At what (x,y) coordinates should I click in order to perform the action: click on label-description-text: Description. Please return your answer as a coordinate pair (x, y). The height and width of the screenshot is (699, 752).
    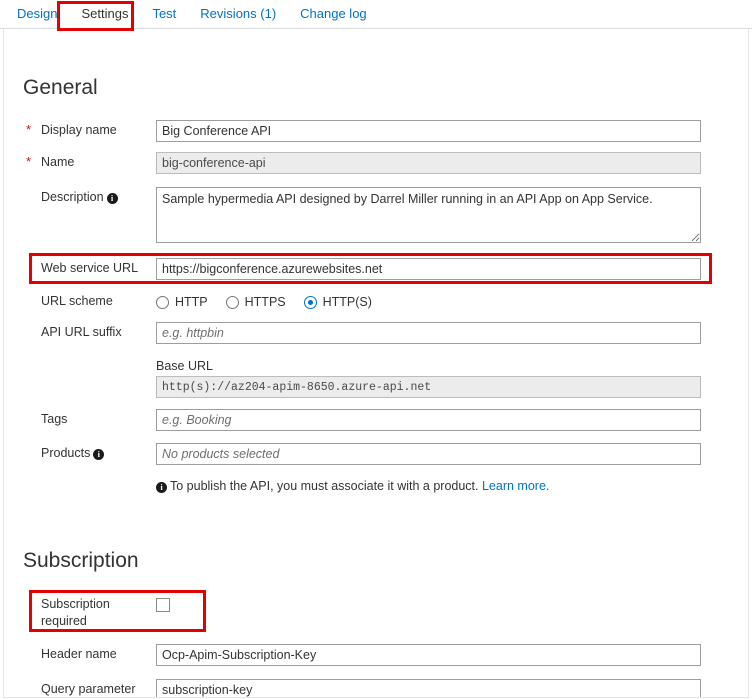
    Looking at the image, I should click on (72, 197).